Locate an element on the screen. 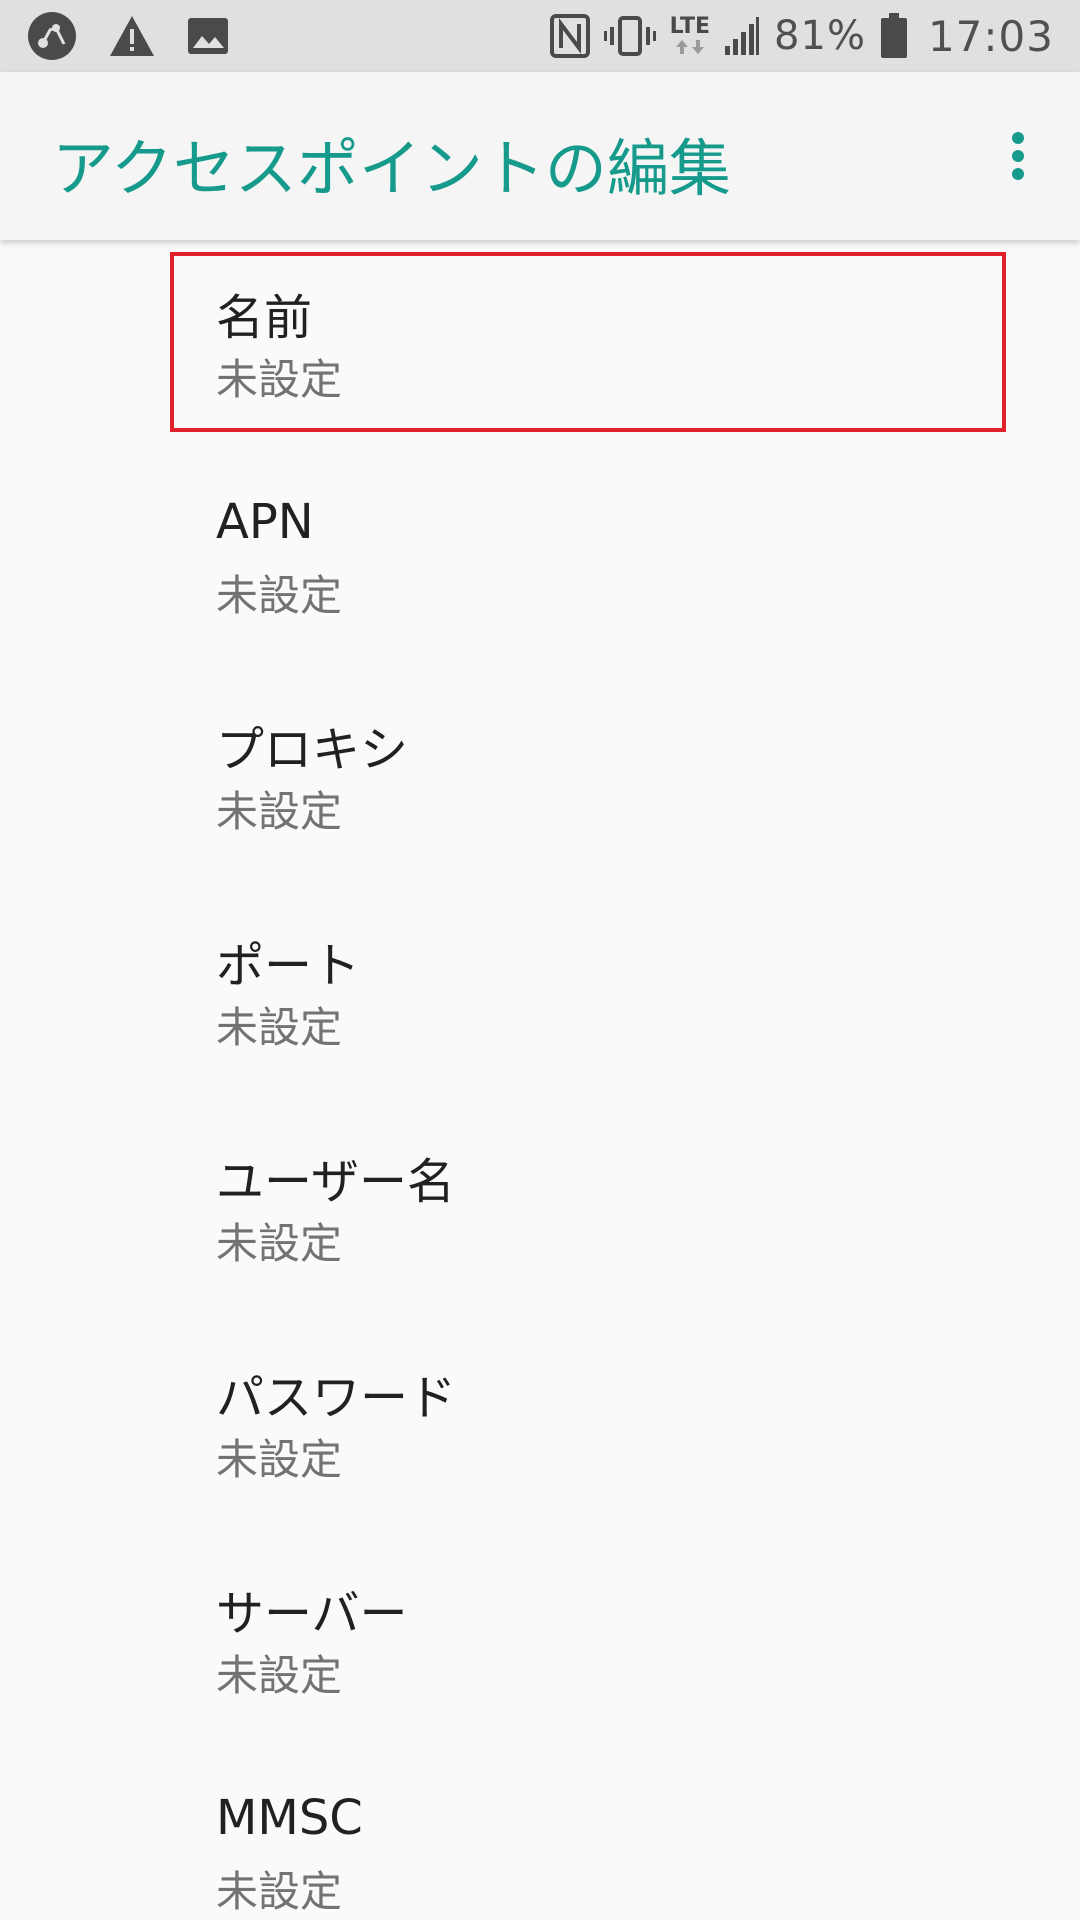 The width and height of the screenshot is (1080, 1920). battery-percent: 81% is located at coordinates (820, 36).